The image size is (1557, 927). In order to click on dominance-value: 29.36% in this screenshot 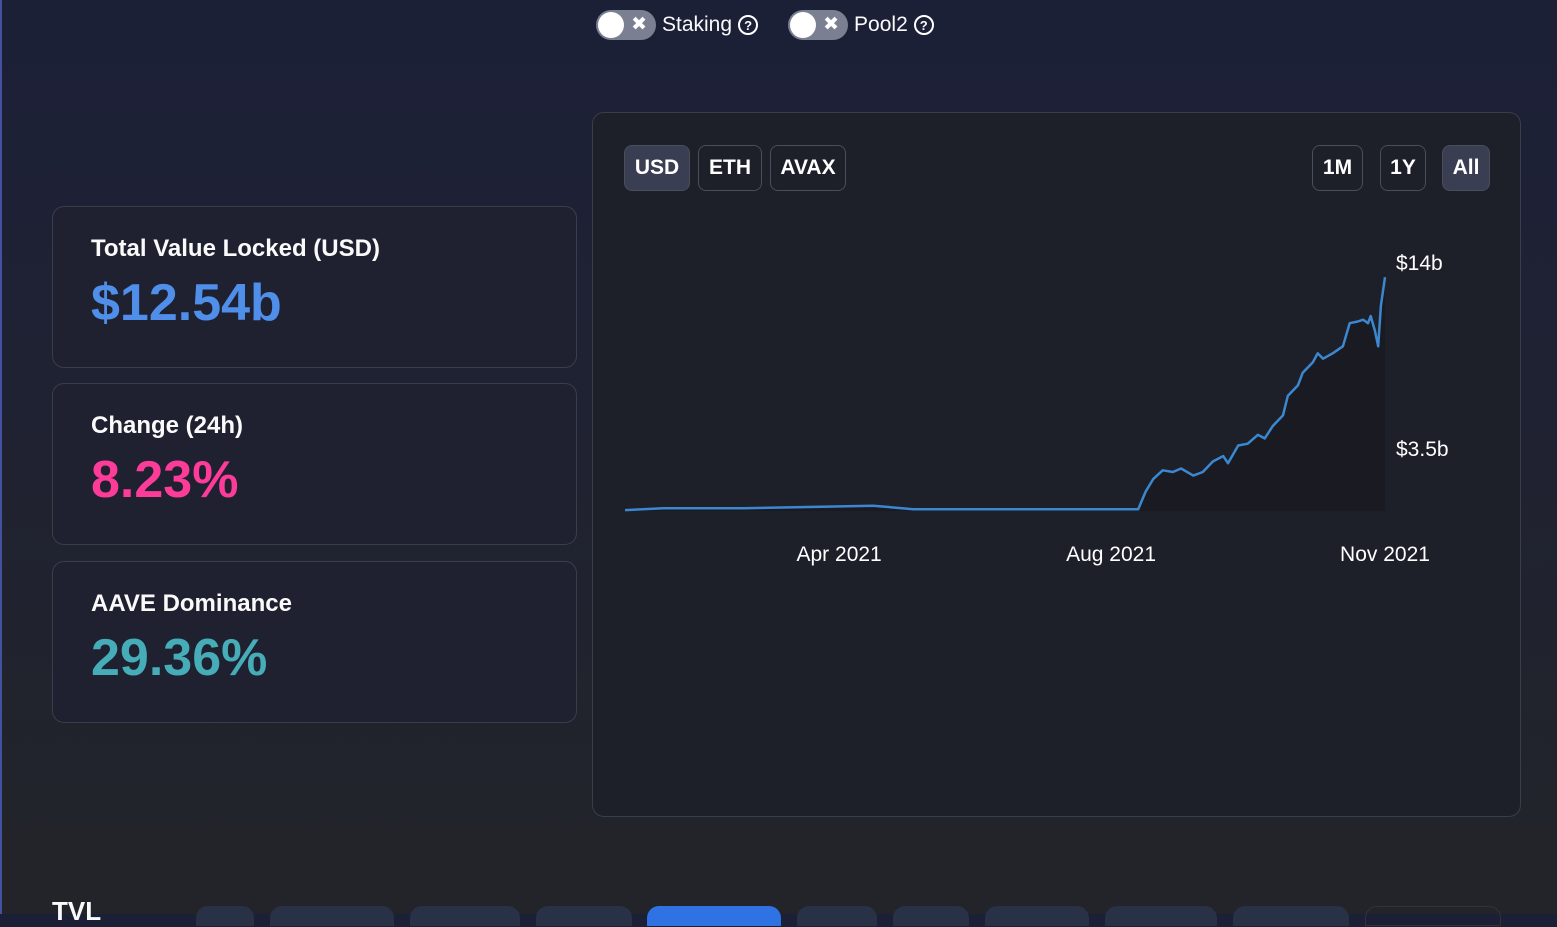, I will do `click(179, 658)`.